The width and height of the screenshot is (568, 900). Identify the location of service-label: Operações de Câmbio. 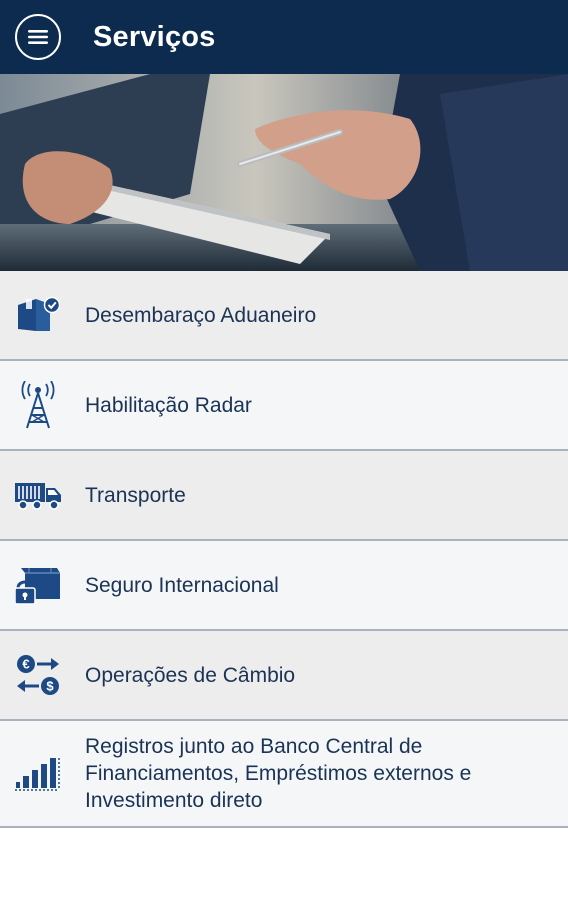
(190, 675).